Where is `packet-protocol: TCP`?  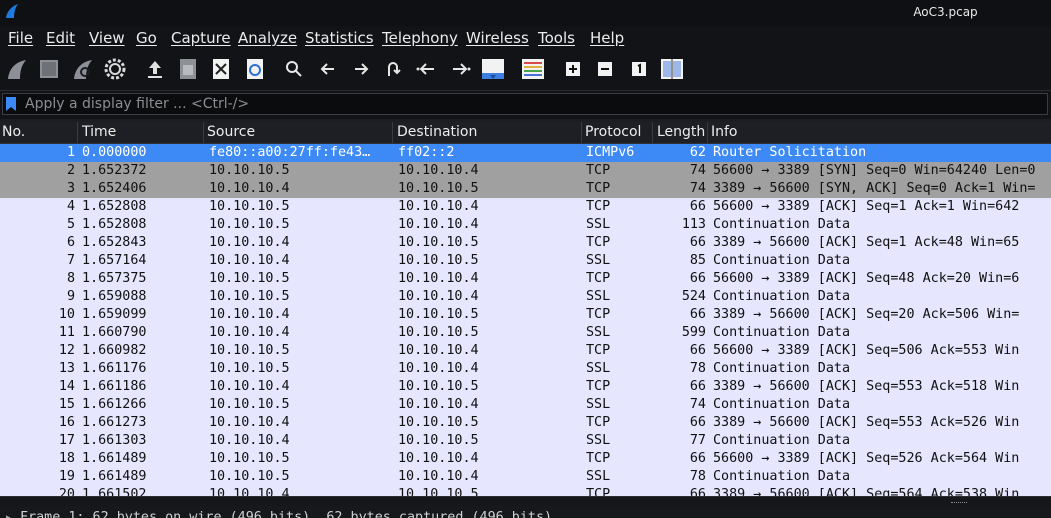
packet-protocol: TCP is located at coordinates (598, 422).